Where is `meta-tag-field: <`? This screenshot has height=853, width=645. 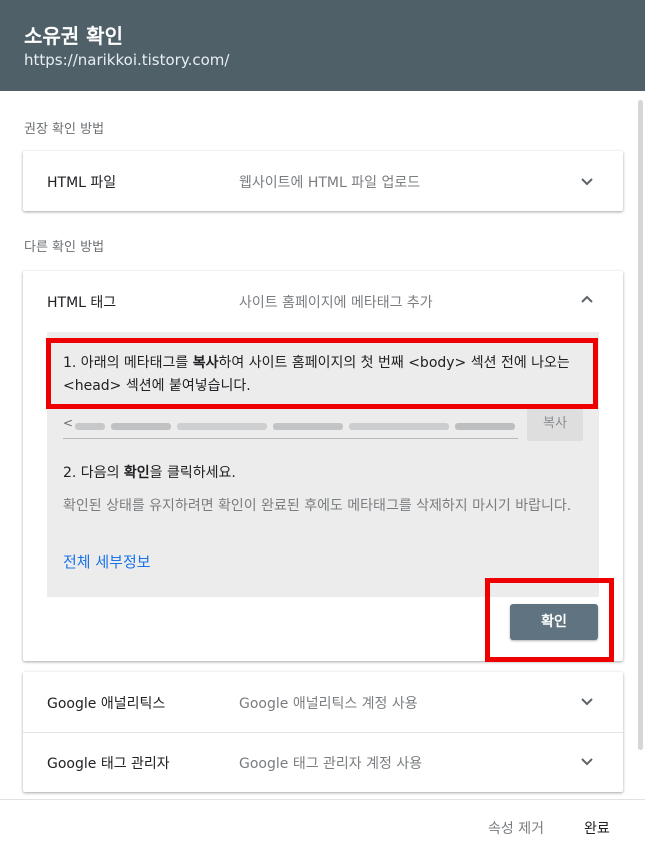 meta-tag-field: < is located at coordinates (290, 426).